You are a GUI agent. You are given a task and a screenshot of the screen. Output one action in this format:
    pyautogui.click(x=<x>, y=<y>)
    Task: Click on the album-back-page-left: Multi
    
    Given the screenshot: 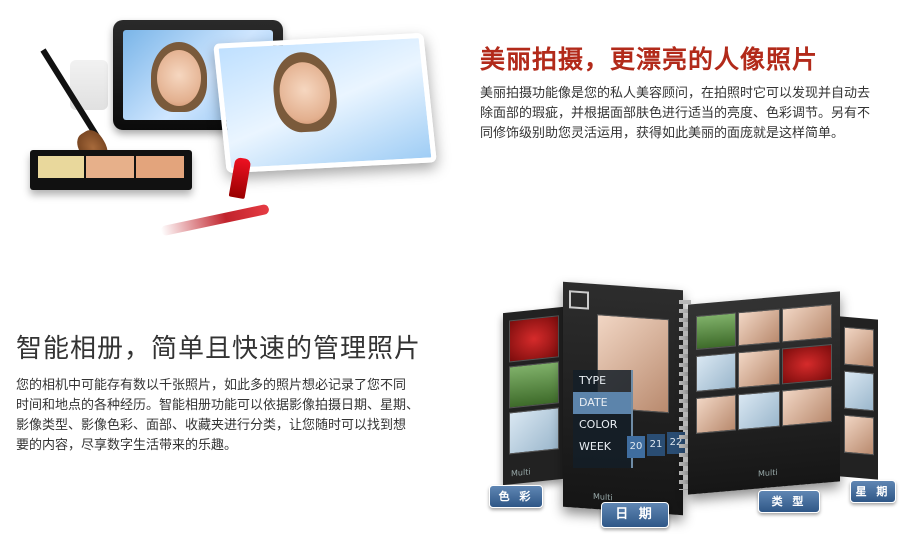 What is the action you would take?
    pyautogui.click(x=533, y=396)
    